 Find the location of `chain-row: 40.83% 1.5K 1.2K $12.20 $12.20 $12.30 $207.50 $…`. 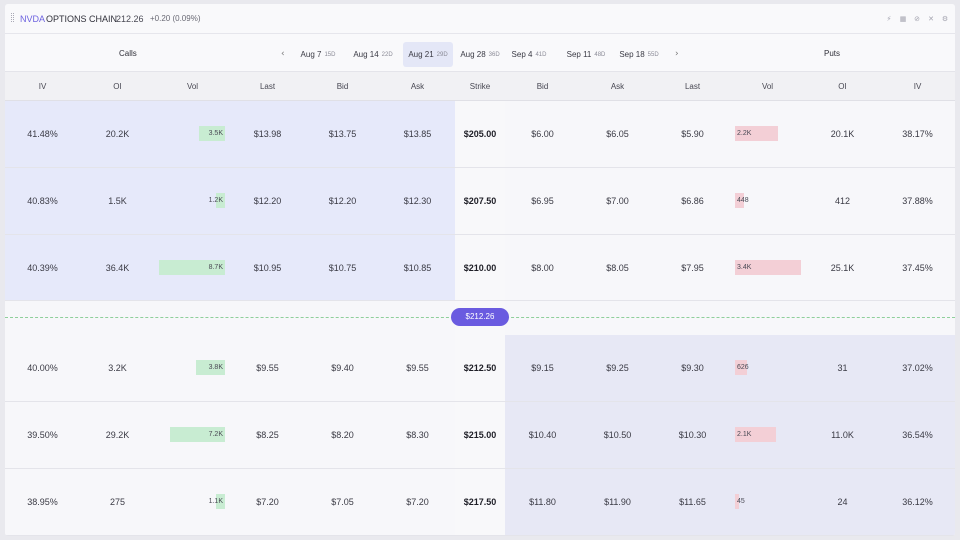

chain-row: 40.83% 1.5K 1.2K $12.20 $12.20 $12.30 $207.50 $… is located at coordinates (480, 201).